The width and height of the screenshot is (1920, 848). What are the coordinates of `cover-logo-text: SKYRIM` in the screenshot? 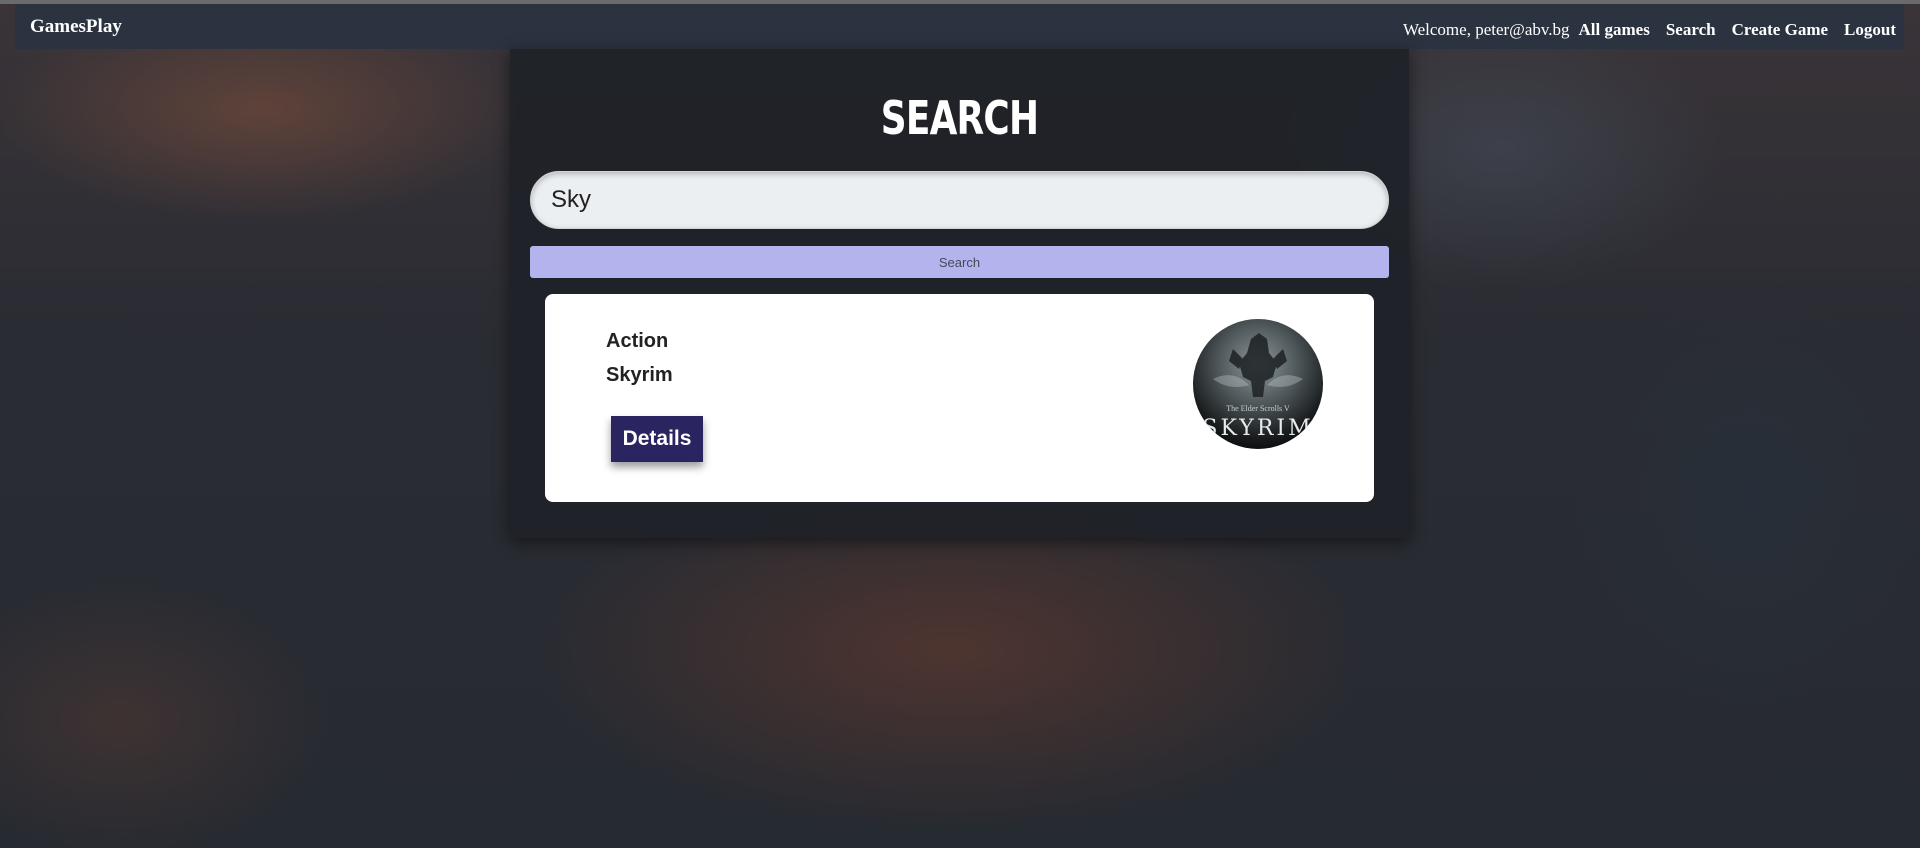 It's located at (1257, 428).